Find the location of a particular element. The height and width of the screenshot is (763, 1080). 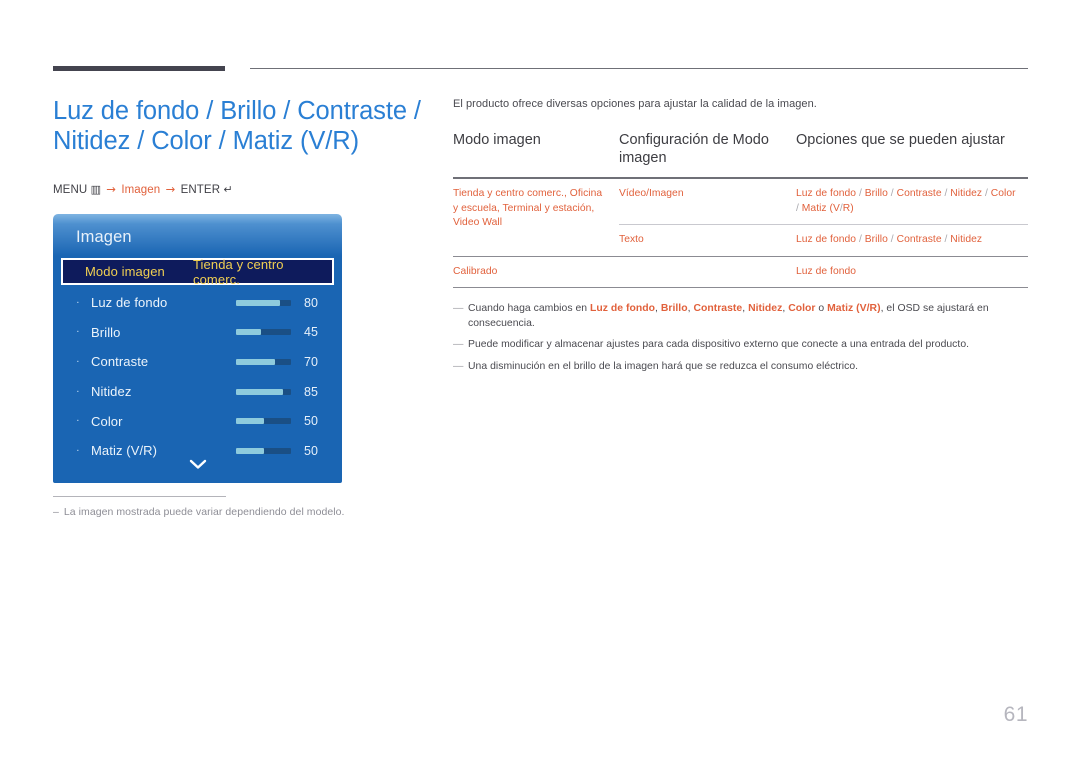

page-number: 61 is located at coordinates (1015, 714).